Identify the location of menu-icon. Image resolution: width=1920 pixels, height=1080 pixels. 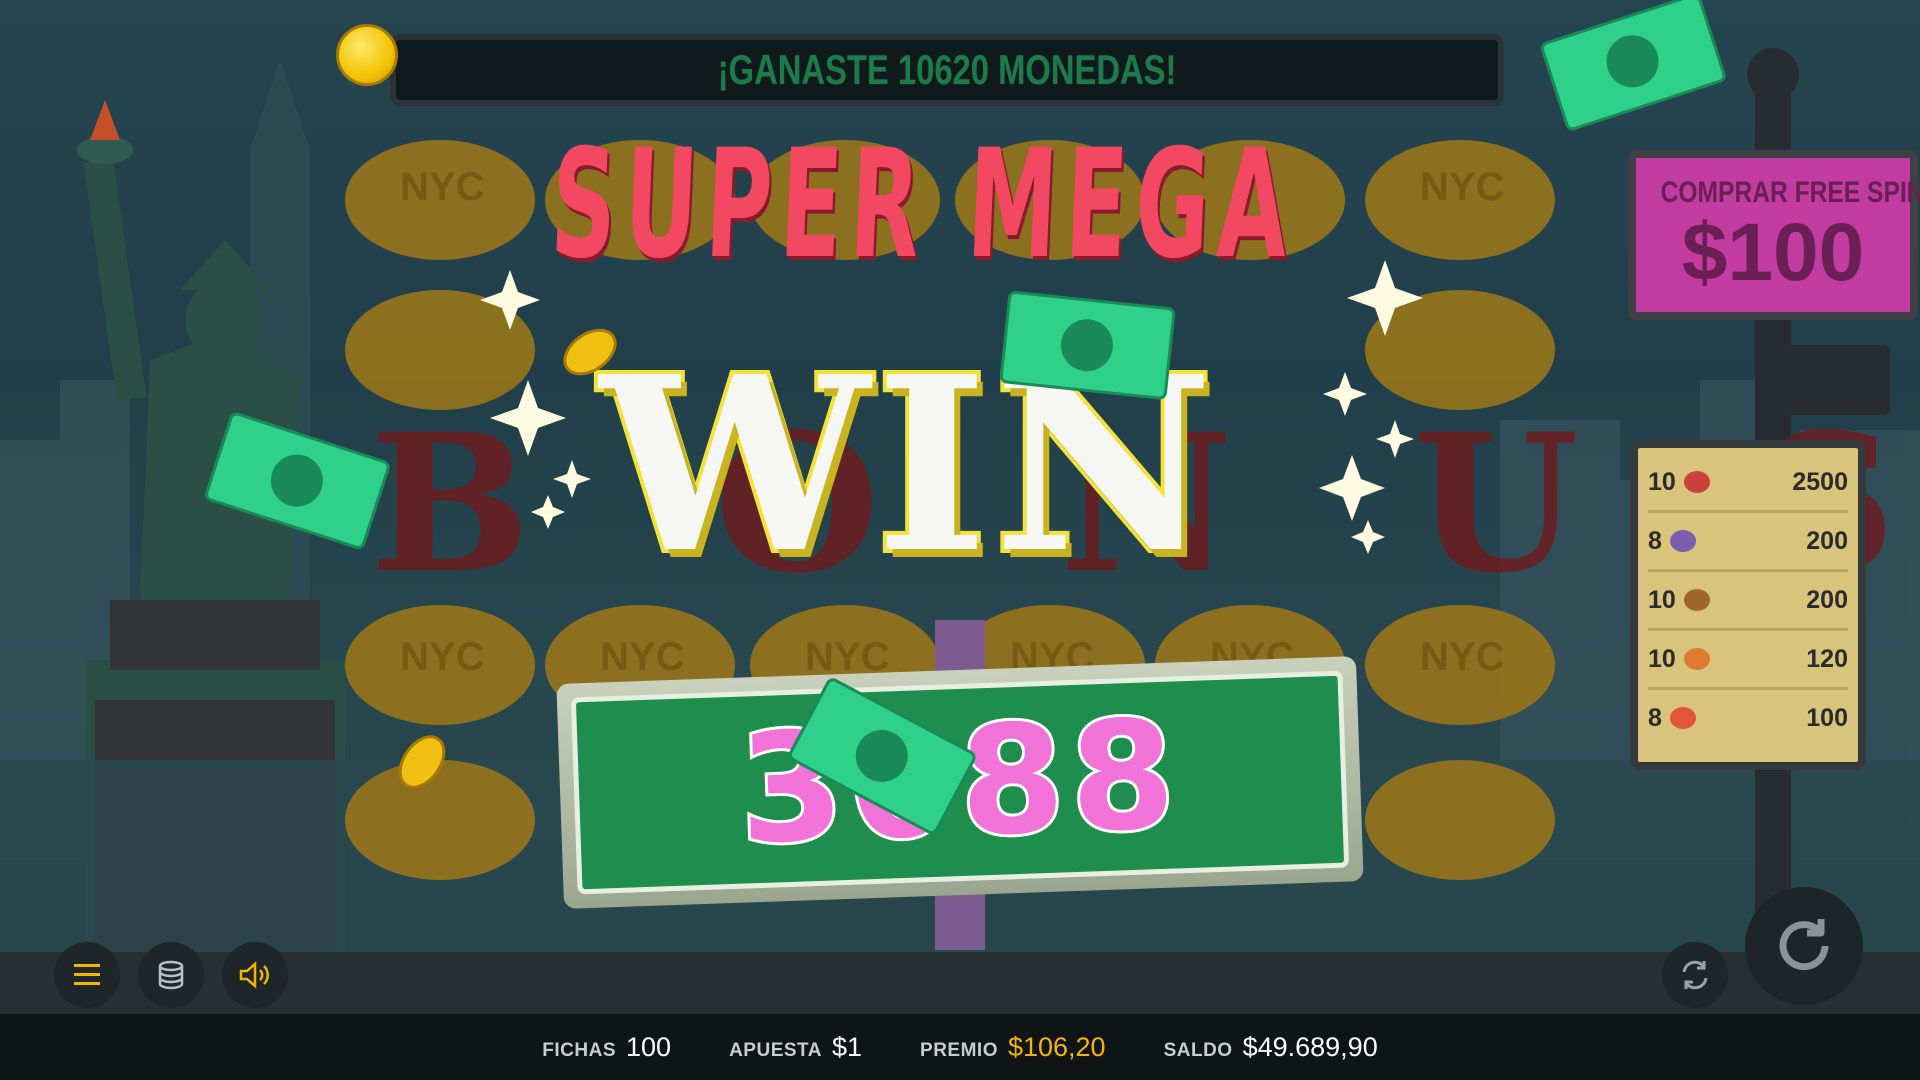
(87, 974).